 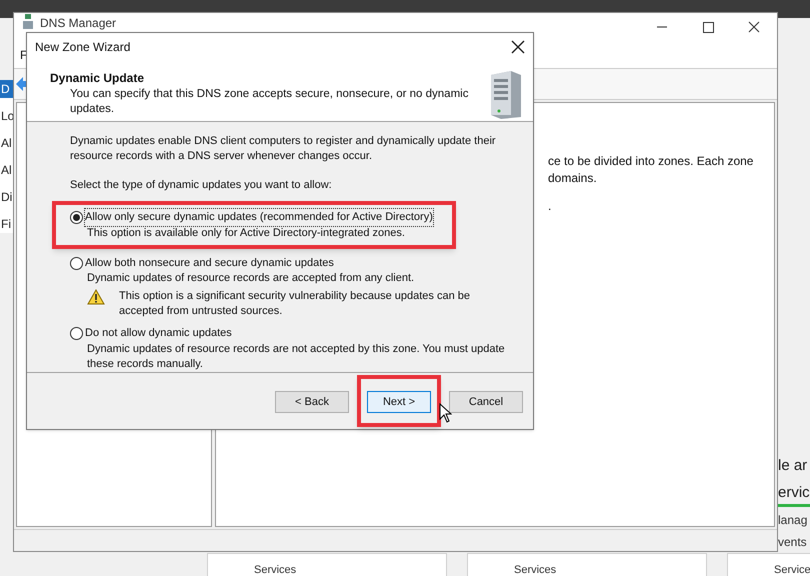 I want to click on step-subtitle: You can specify that this DNS zone accepts secure, nonsecure, or no dynamic updates., so click(x=269, y=101).